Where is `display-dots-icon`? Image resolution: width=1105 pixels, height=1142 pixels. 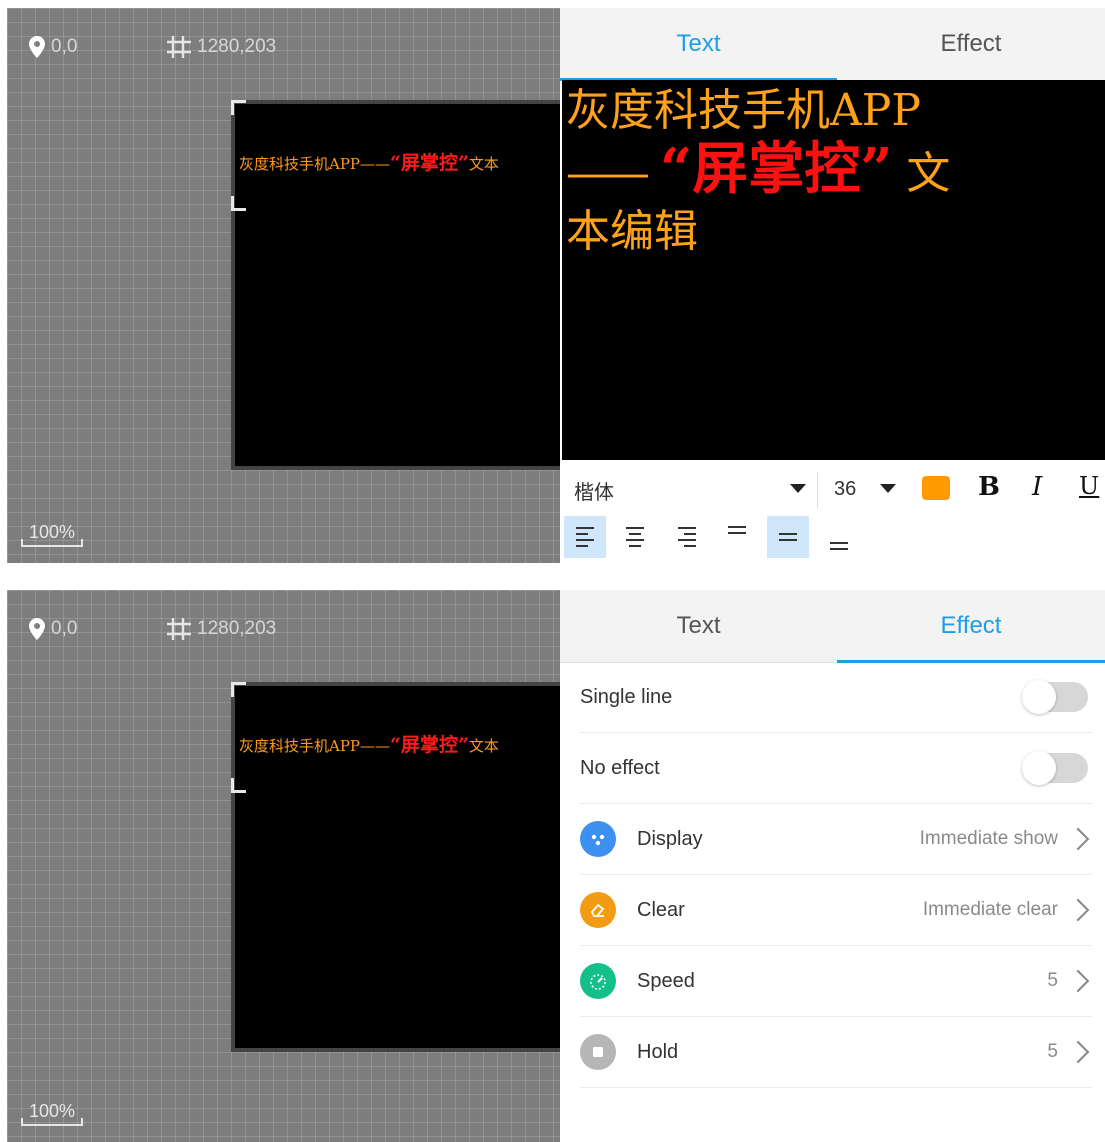
display-dots-icon is located at coordinates (598, 839).